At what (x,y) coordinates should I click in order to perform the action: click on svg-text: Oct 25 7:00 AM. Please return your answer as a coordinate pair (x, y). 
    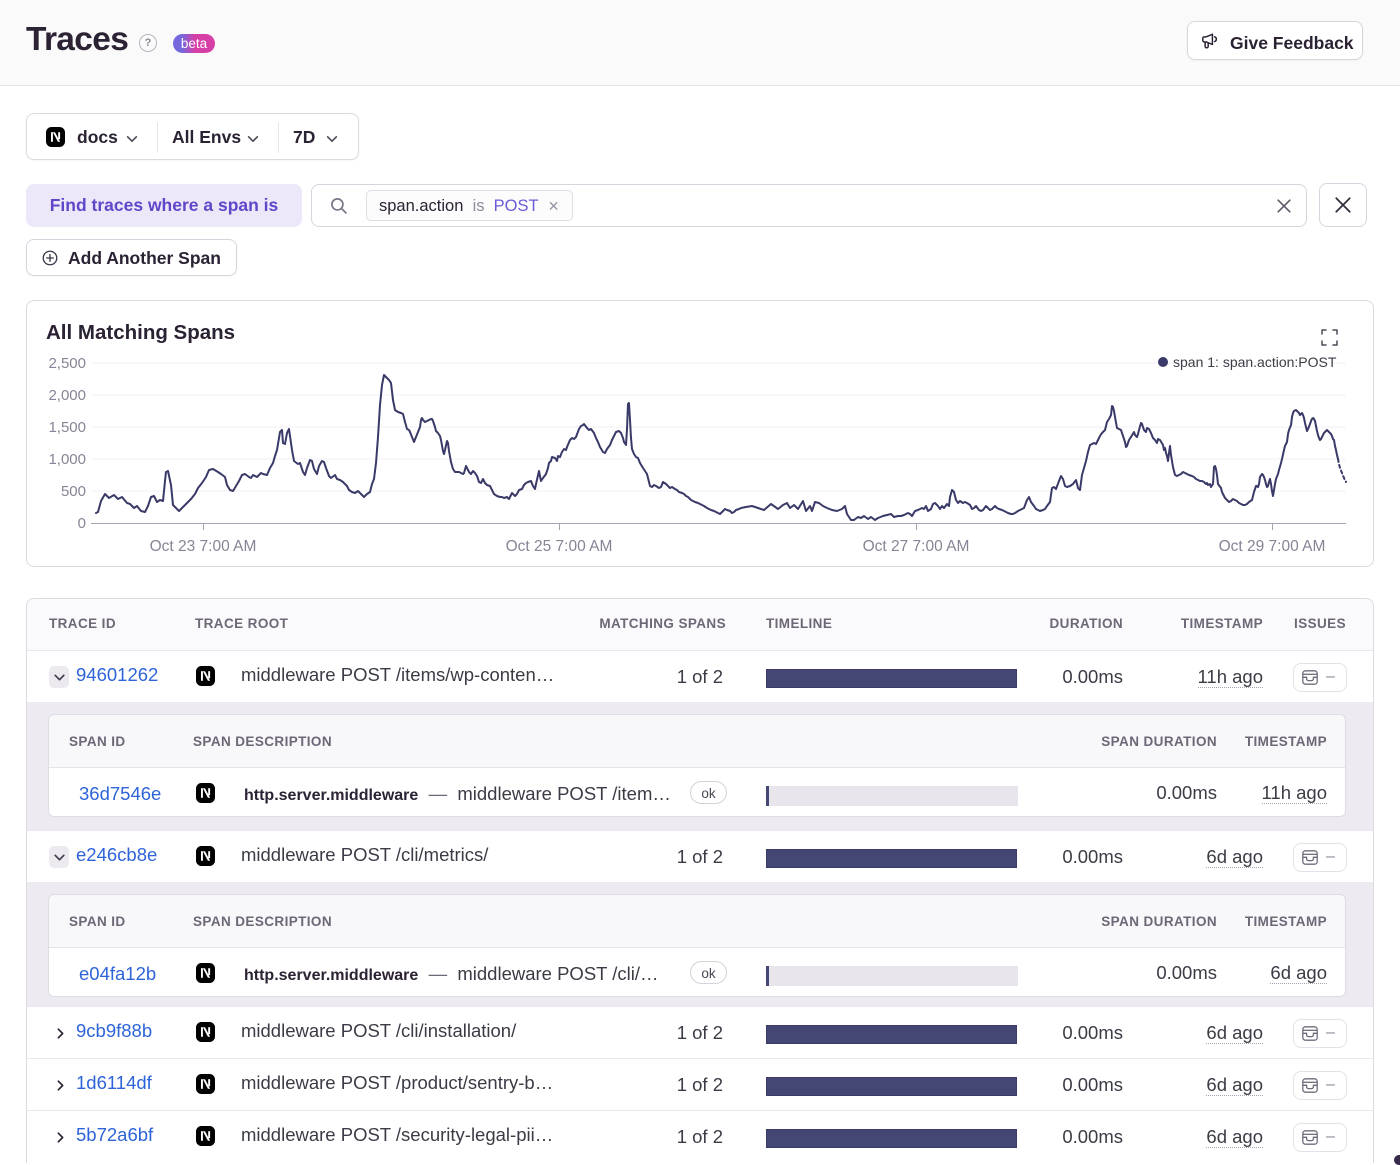
    Looking at the image, I should click on (559, 546).